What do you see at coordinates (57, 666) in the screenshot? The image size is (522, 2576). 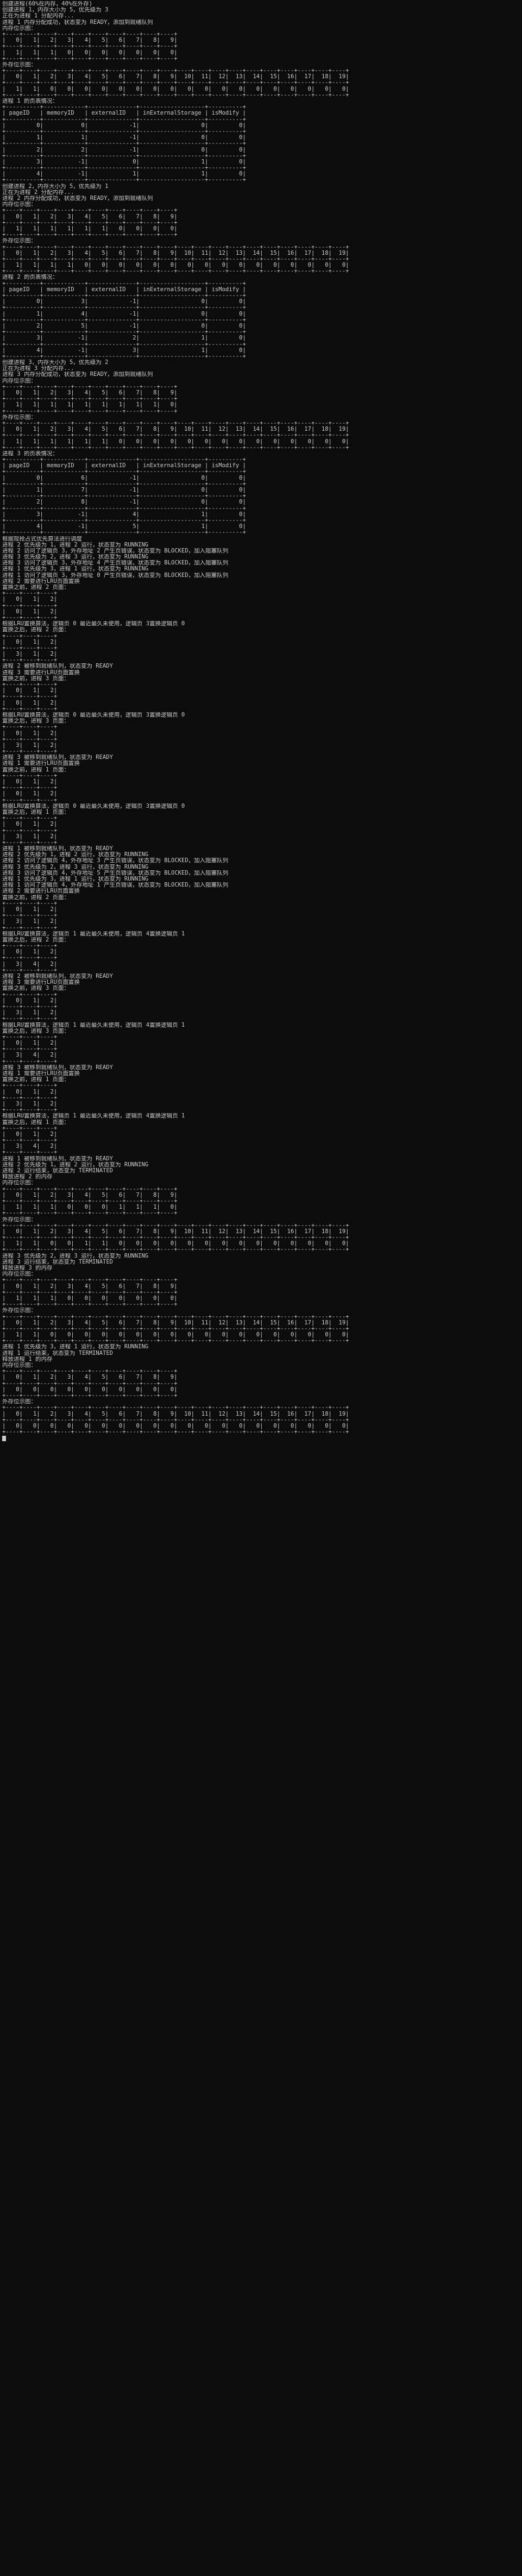 I see `console-line: 进程 2 被移到就绪队列，状态变为 READY` at bounding box center [57, 666].